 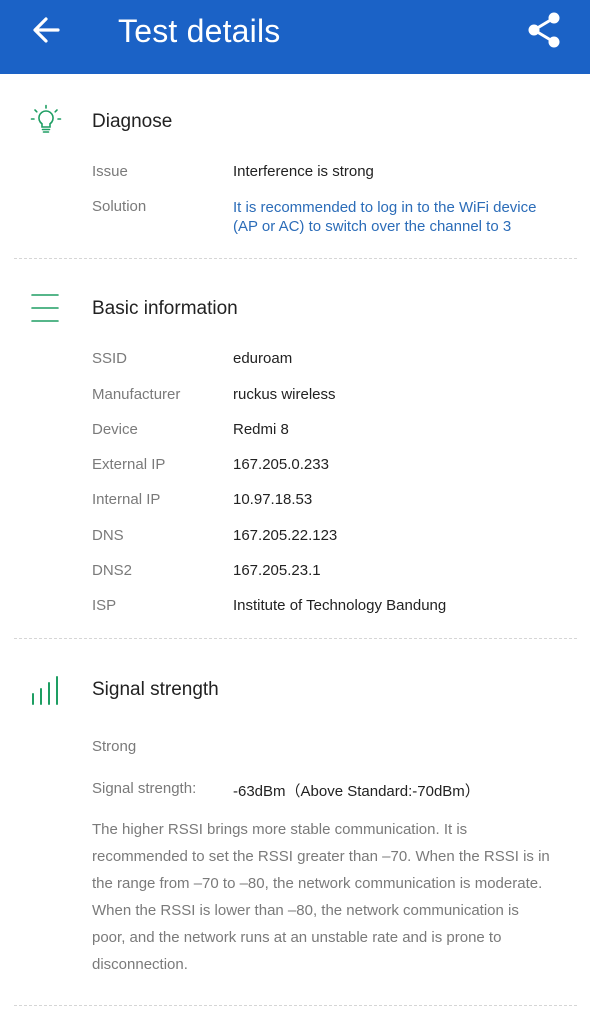 What do you see at coordinates (110, 171) in the screenshot?
I see `issue-label: Issue` at bounding box center [110, 171].